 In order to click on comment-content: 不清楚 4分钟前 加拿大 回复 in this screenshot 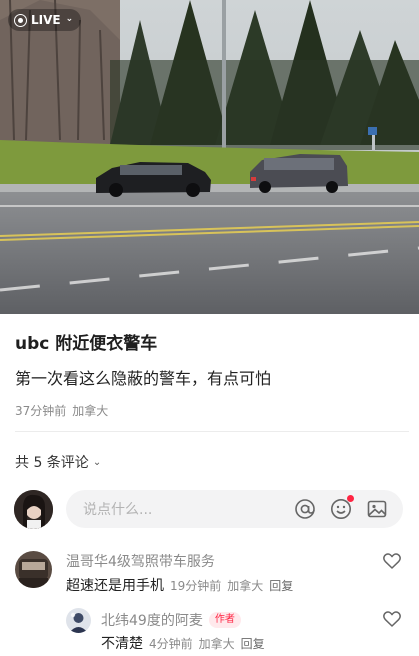, I will do `click(183, 643)`.